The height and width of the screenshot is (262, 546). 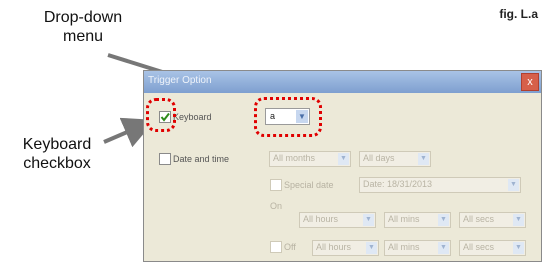 What do you see at coordinates (276, 247) in the screenshot?
I see `off-checkbox` at bounding box center [276, 247].